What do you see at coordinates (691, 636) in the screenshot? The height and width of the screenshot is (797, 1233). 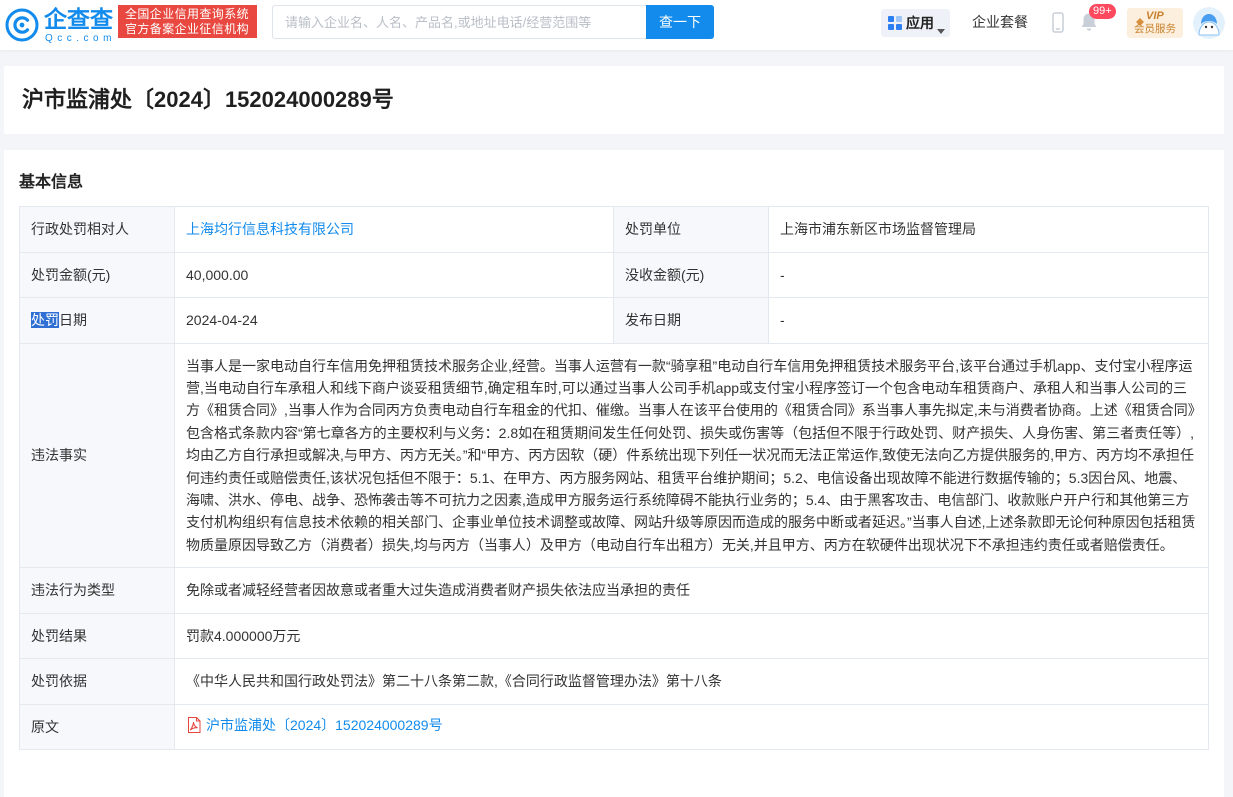 I see `penalty-result-value: 罚款4.000000万元` at bounding box center [691, 636].